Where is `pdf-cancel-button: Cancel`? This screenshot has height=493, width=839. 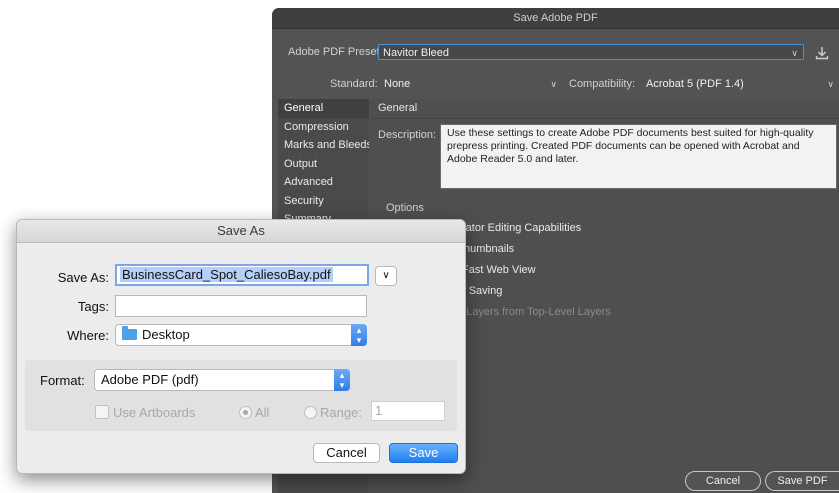 pdf-cancel-button: Cancel is located at coordinates (723, 481).